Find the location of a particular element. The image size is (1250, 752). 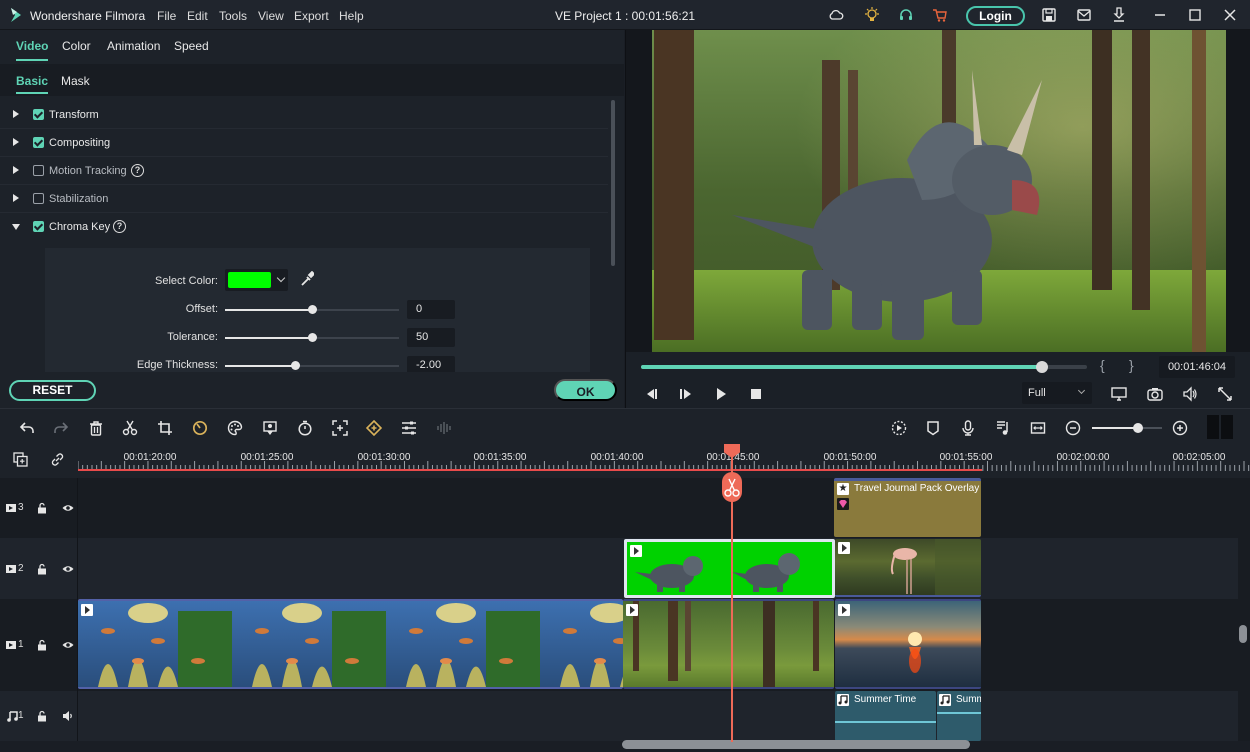

tab-video: Video is located at coordinates (32, 50).